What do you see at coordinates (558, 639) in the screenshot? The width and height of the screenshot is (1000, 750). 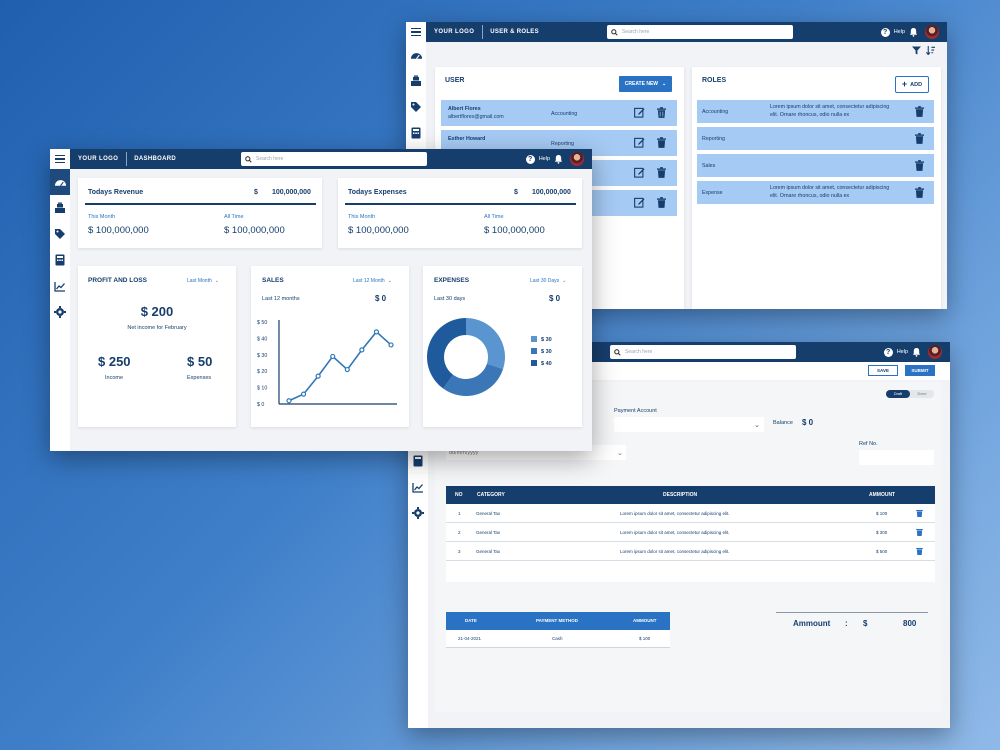 I see `table-row: 21-04-2021 Cash $ 100` at bounding box center [558, 639].